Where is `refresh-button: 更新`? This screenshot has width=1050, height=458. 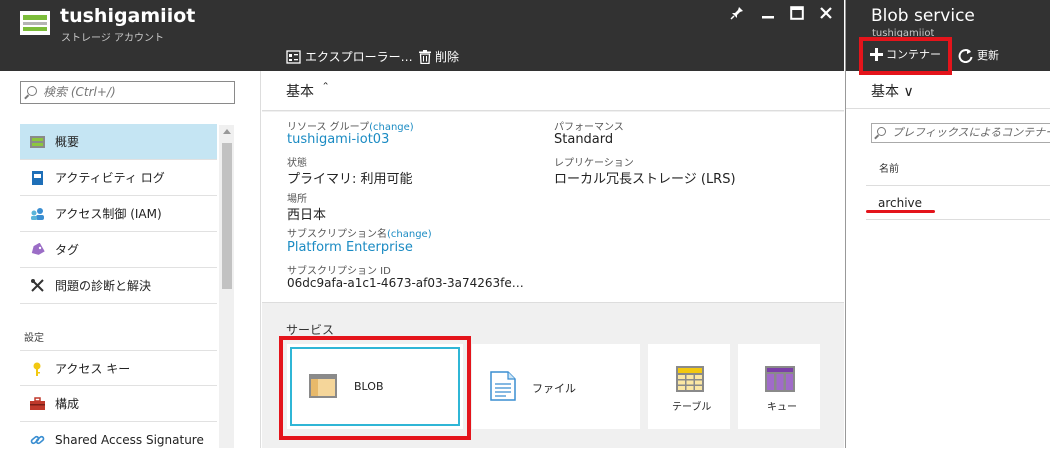
refresh-button: 更新 is located at coordinates (978, 55).